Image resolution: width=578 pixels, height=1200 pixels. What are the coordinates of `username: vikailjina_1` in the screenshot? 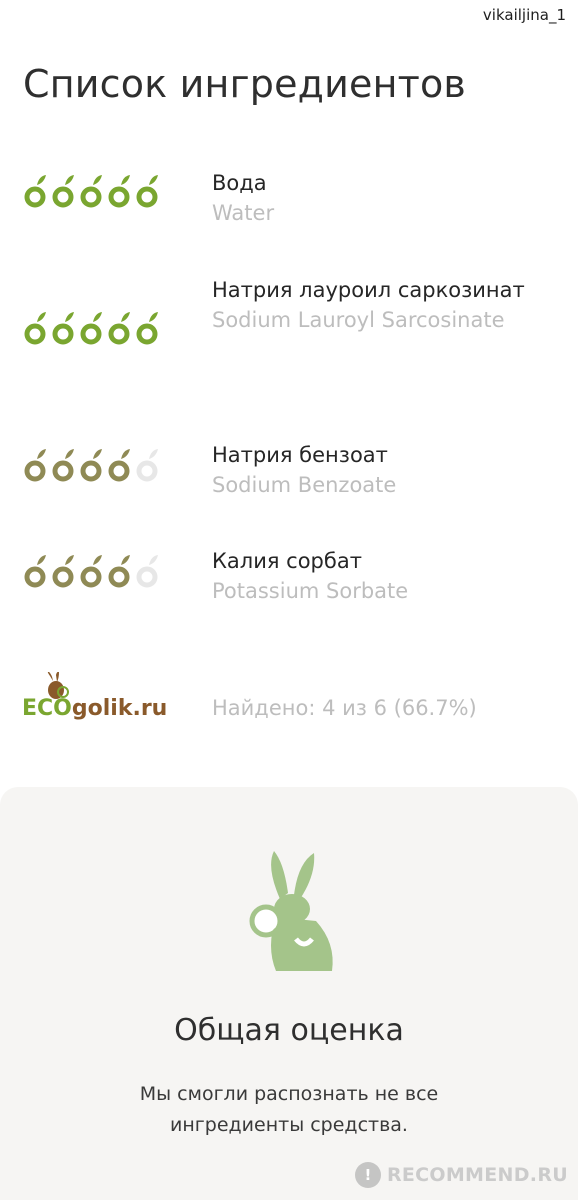 It's located at (524, 15).